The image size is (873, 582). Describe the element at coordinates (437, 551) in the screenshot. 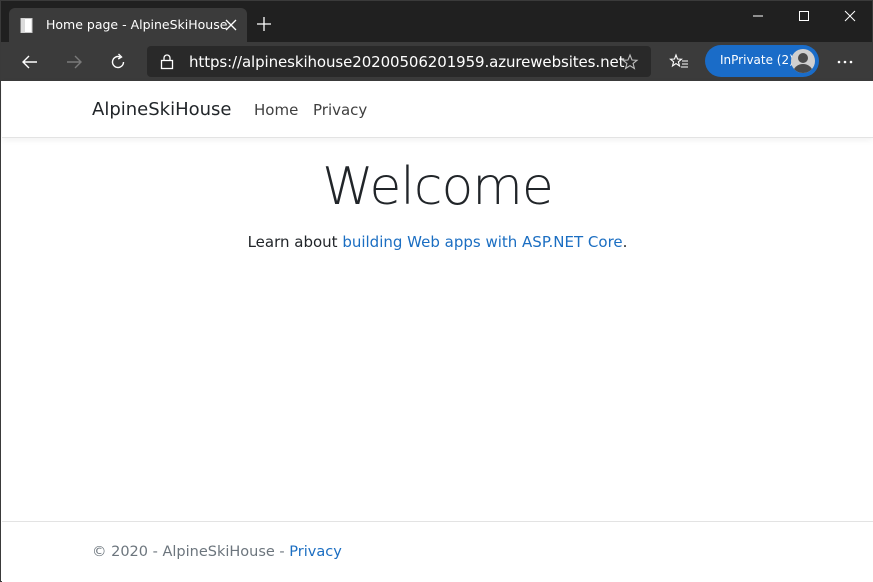

I see `site-footer: © 2020 - AlpineSkiHouse - Privacy` at that location.